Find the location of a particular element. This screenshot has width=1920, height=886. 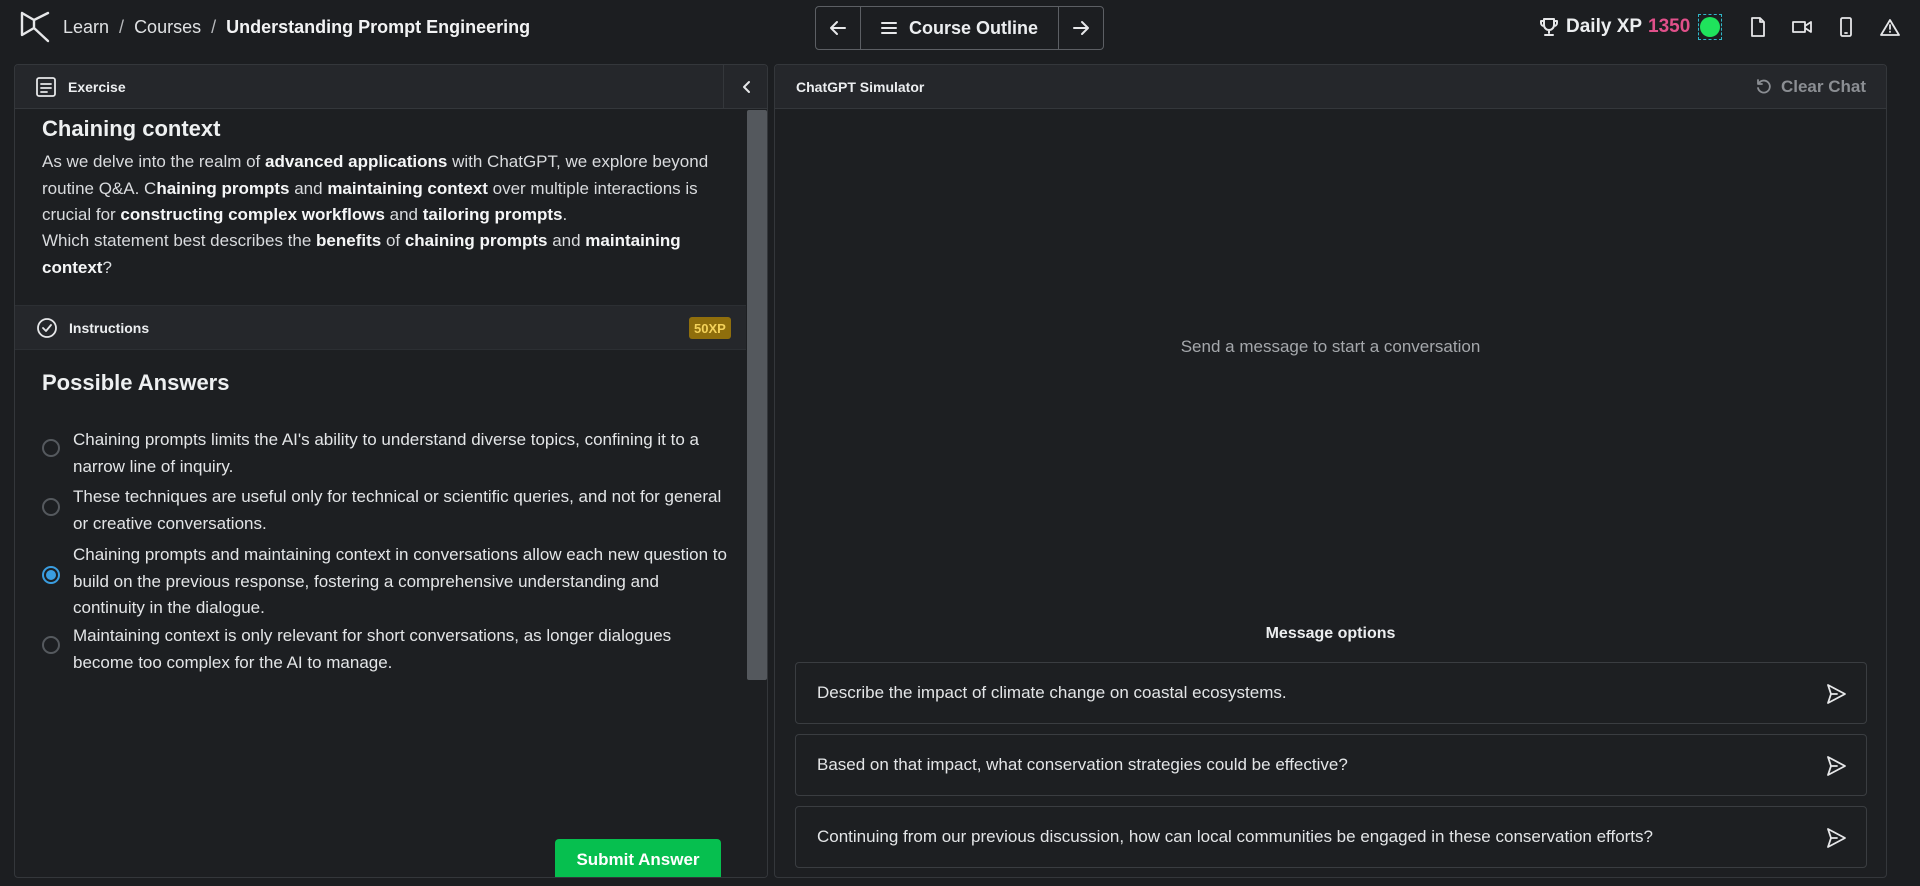

clear-chat-button: Clear Chat is located at coordinates (1810, 87).